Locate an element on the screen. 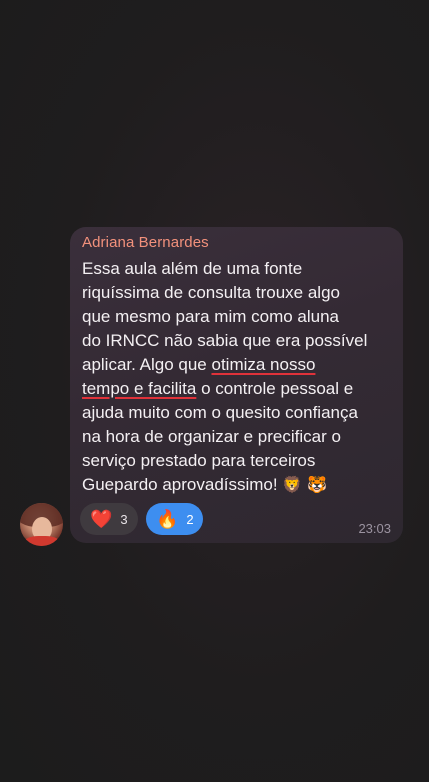  heart-icon: ❤️ is located at coordinates (101, 519).